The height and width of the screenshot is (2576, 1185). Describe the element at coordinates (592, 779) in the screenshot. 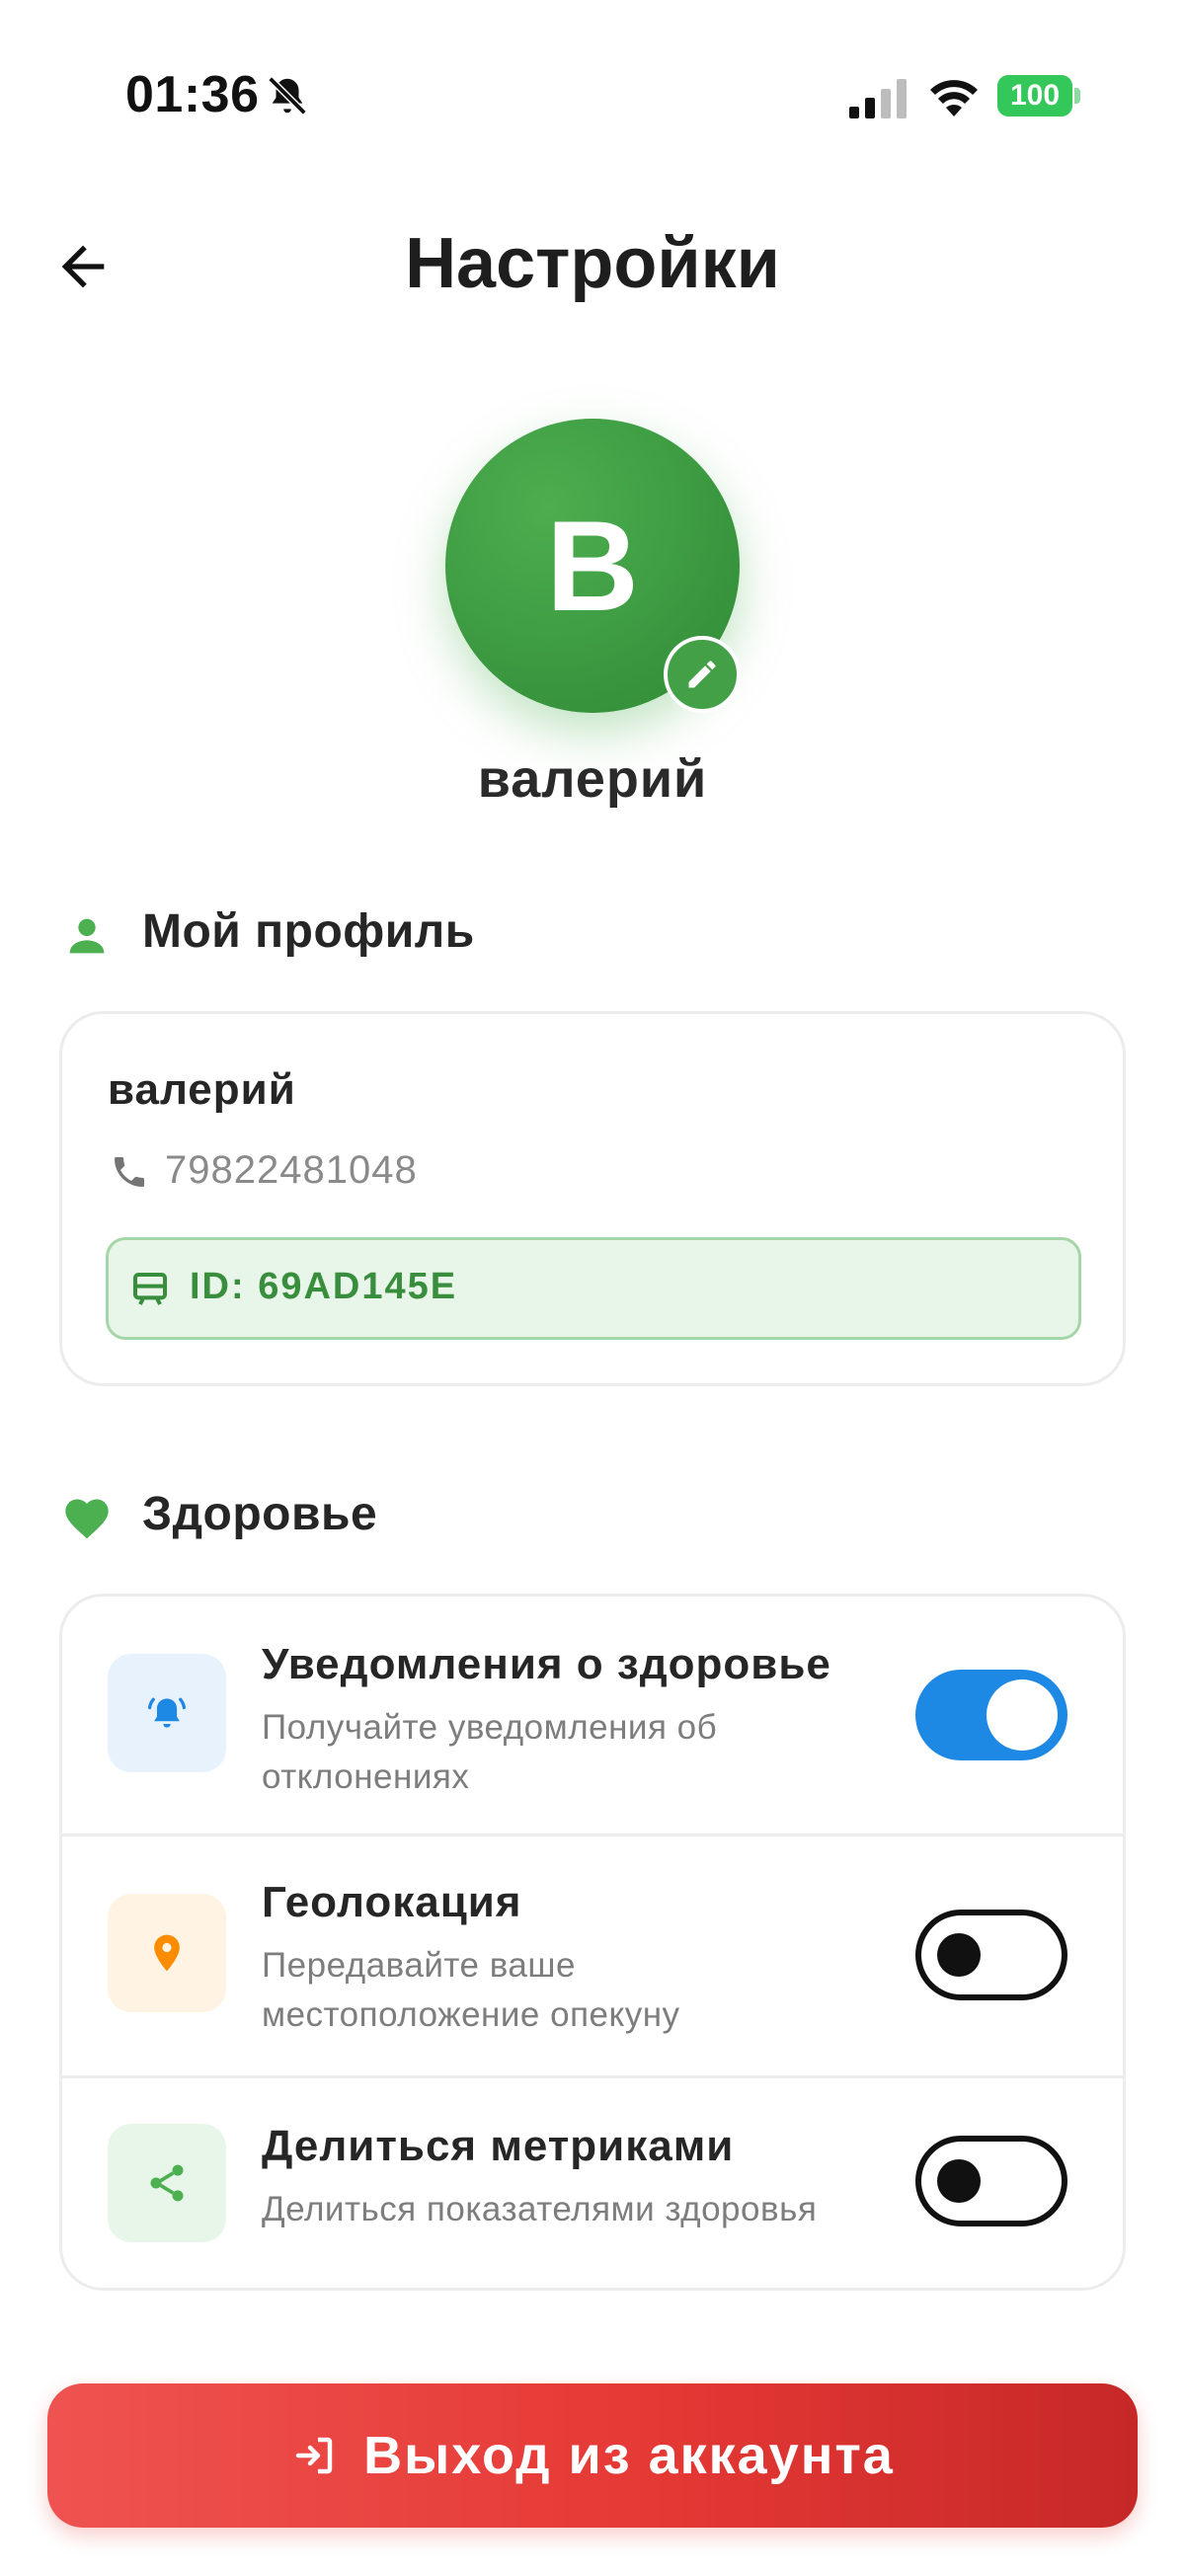

I see `user-name: валерий` at that location.